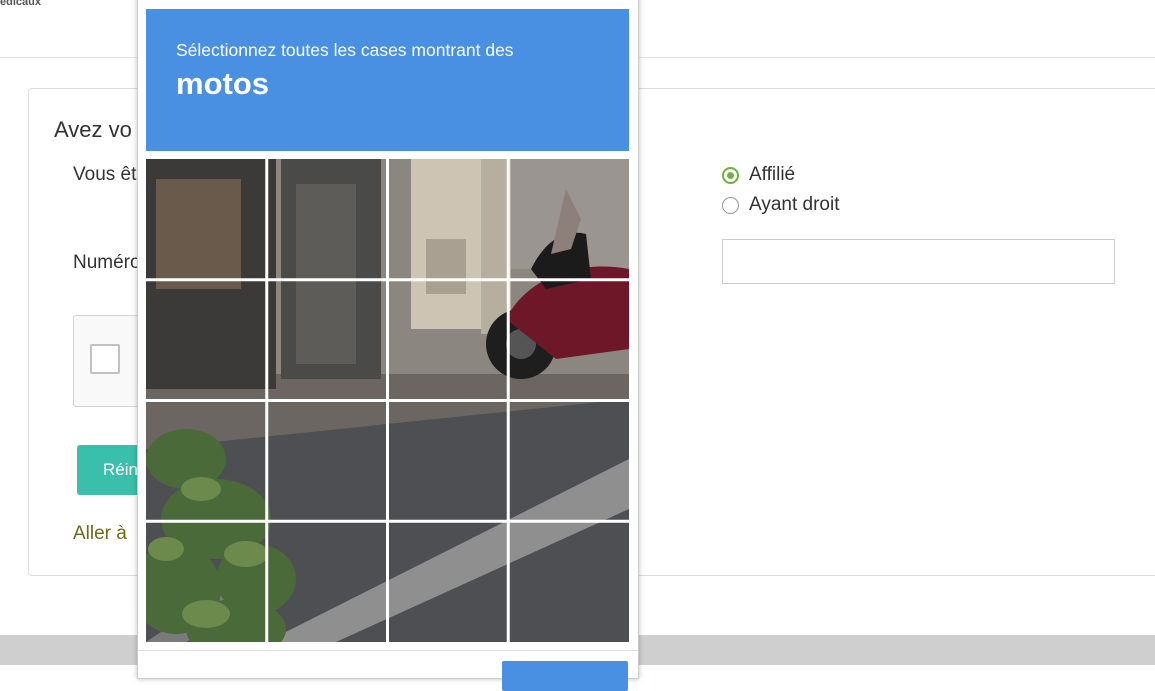 This screenshot has height=691, width=1155. Describe the element at coordinates (105, 174) in the screenshot. I see `status-label: Vous êt` at that location.